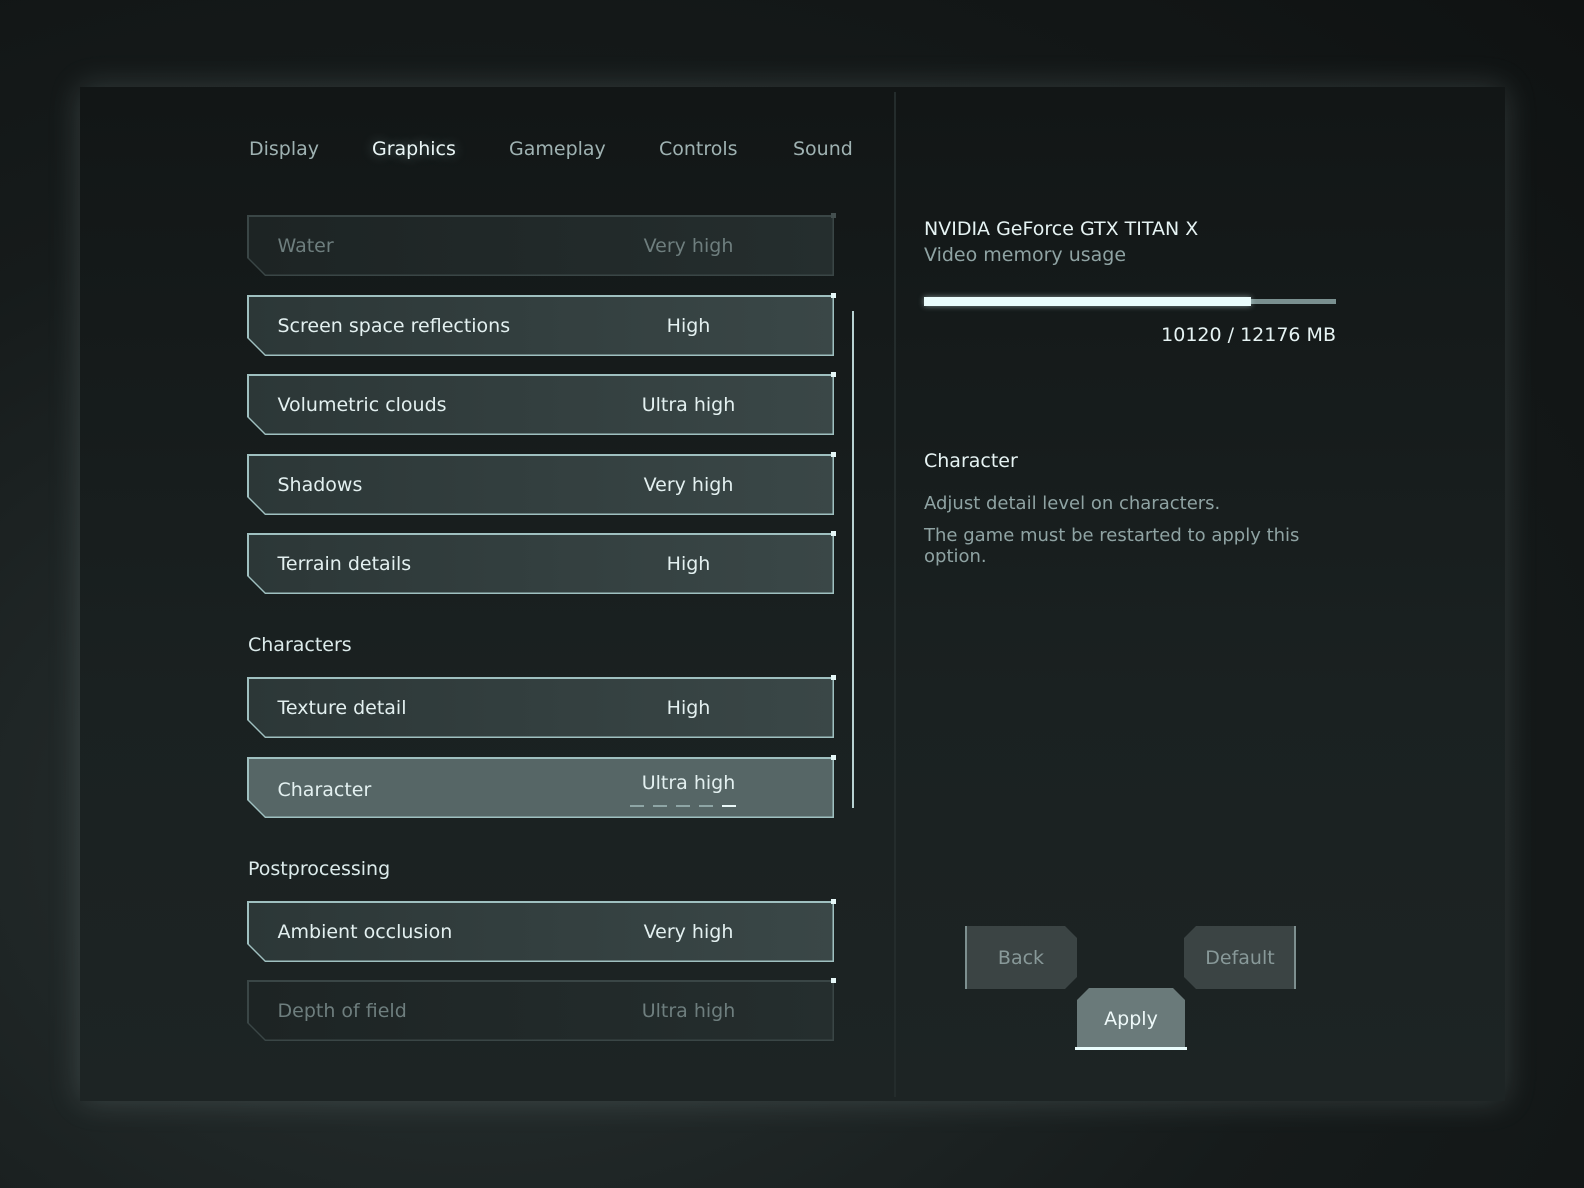 This screenshot has height=1188, width=1584. I want to click on tab-controls: Controls, so click(698, 149).